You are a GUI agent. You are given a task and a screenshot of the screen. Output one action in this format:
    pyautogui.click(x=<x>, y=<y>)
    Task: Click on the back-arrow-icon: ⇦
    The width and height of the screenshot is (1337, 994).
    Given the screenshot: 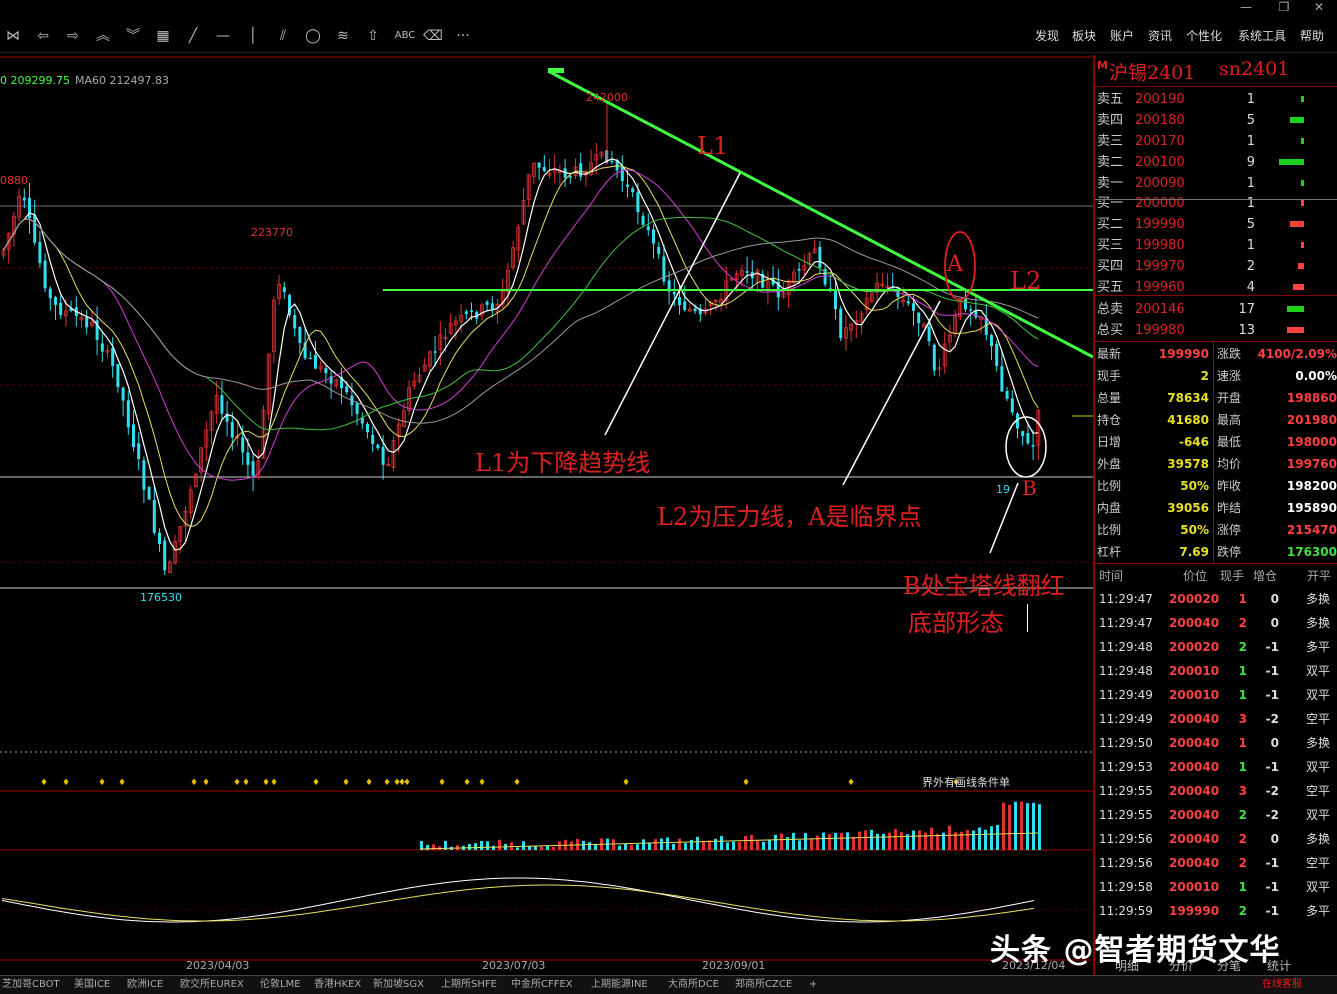 What is the action you would take?
    pyautogui.click(x=43, y=36)
    